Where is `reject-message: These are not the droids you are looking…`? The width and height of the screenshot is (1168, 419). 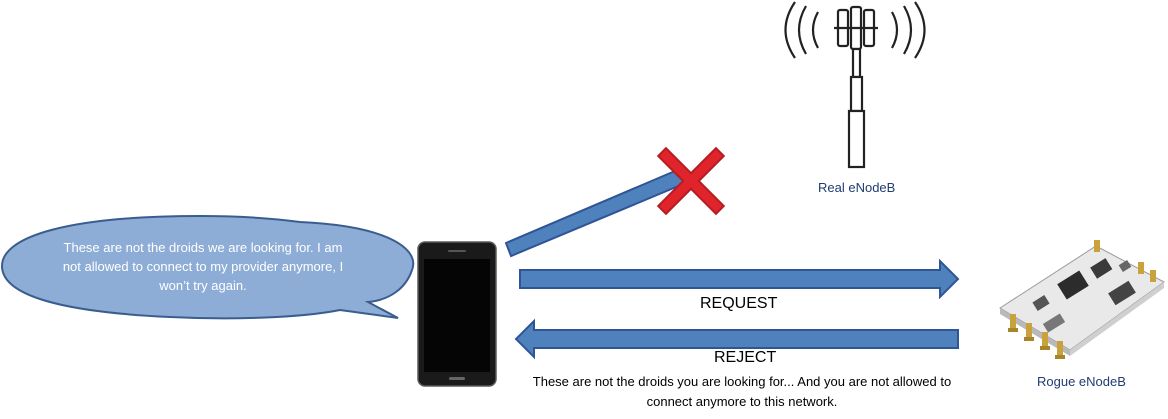
reject-message: These are not the droids you are looking… is located at coordinates (742, 391).